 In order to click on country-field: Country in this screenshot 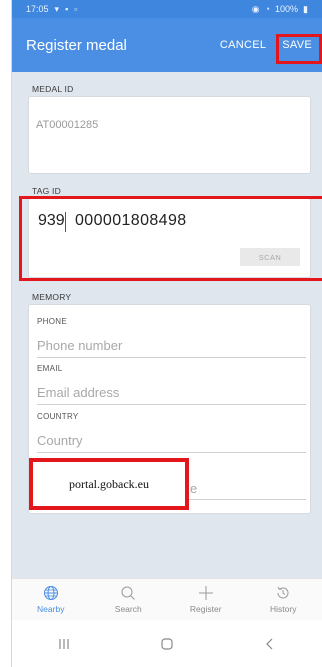, I will do `click(60, 440)`.